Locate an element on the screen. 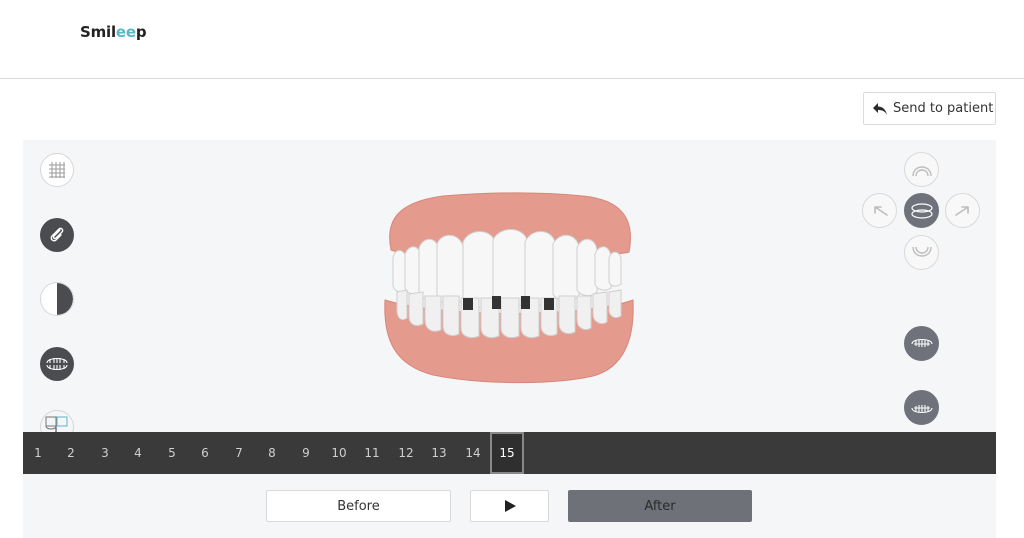 This screenshot has width=1024, height=538. attachment-icon is located at coordinates (57, 234).